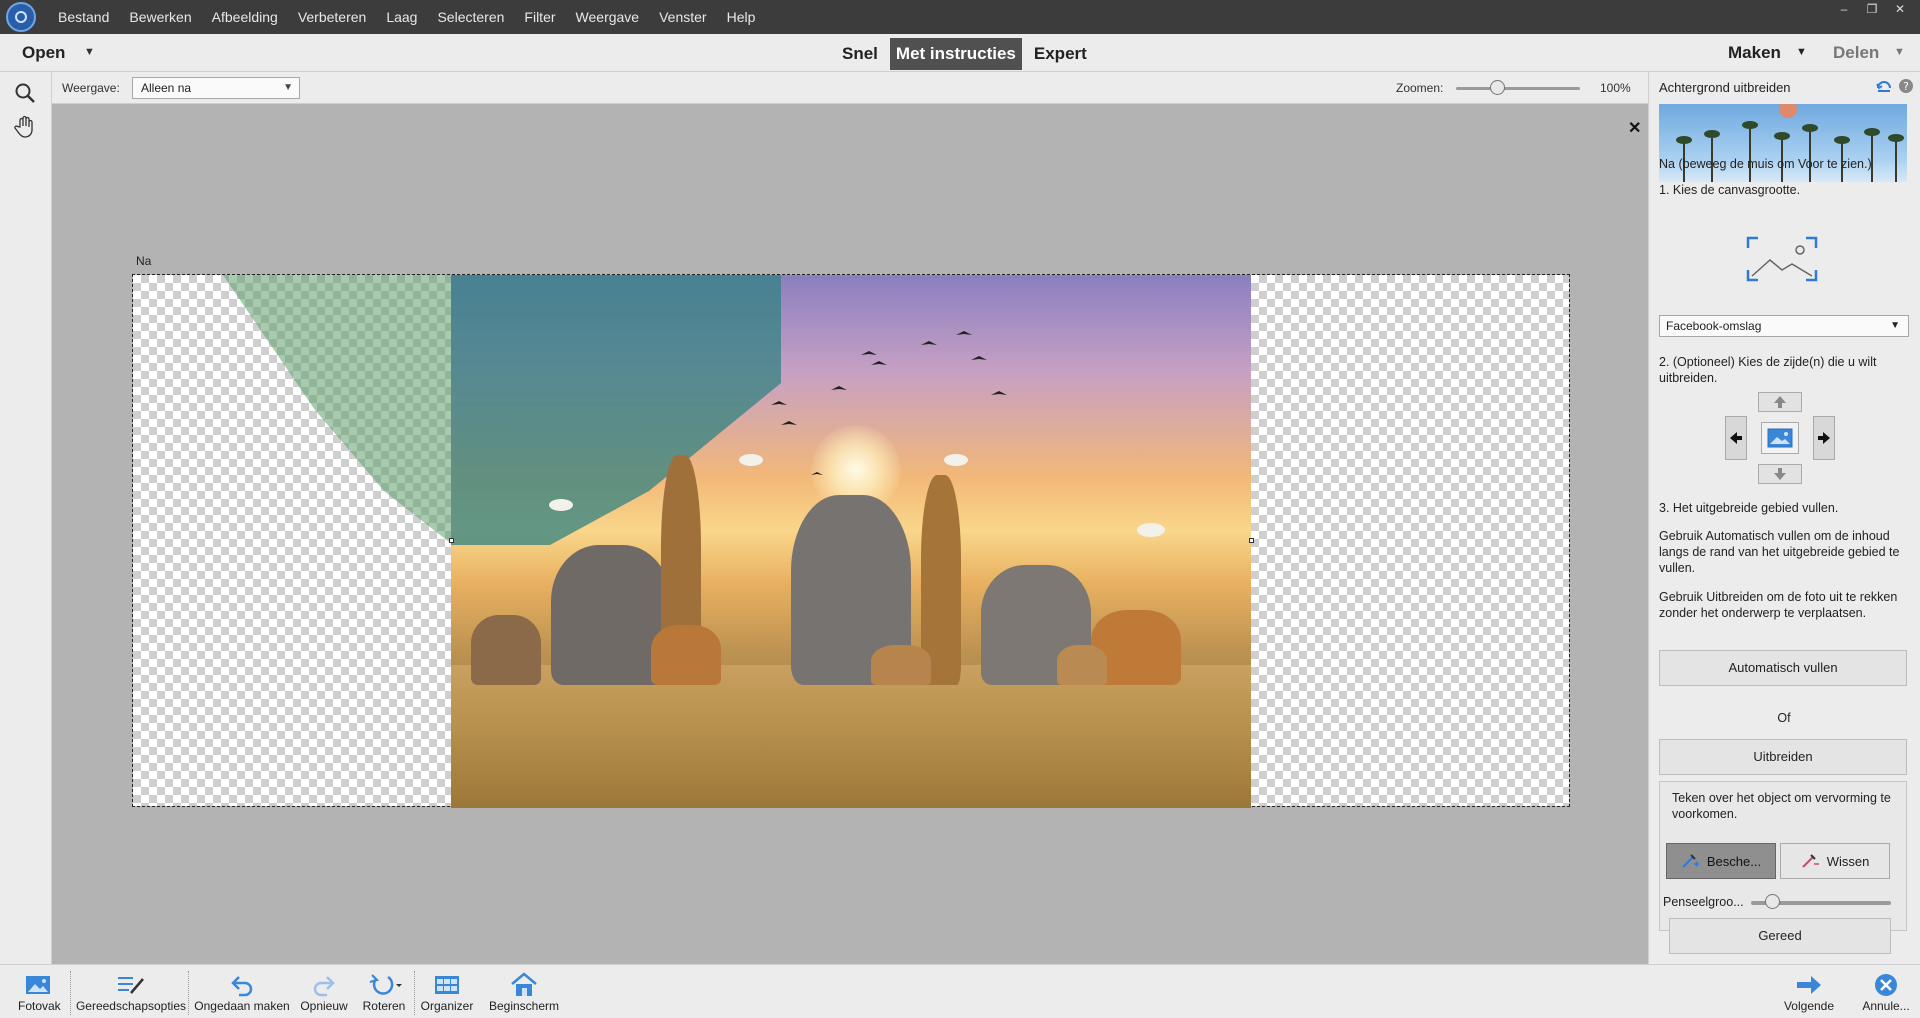  I want to click on home-label: Beginscherm, so click(524, 1006).